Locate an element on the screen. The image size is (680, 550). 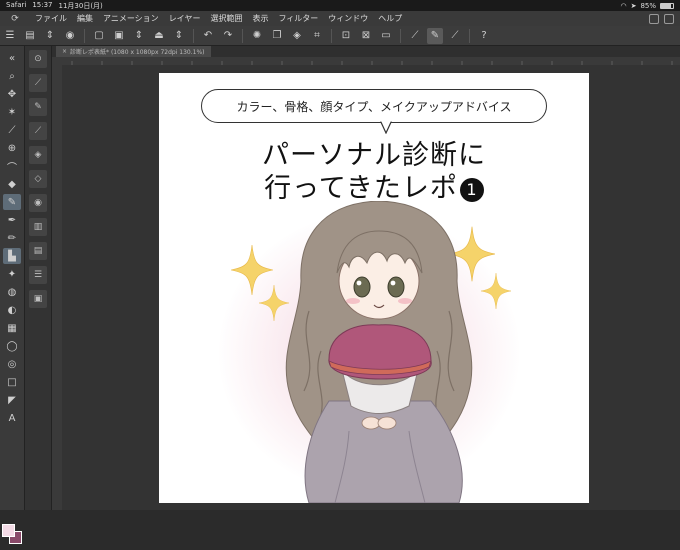
vertical-ruler is located at coordinates (57, 283).